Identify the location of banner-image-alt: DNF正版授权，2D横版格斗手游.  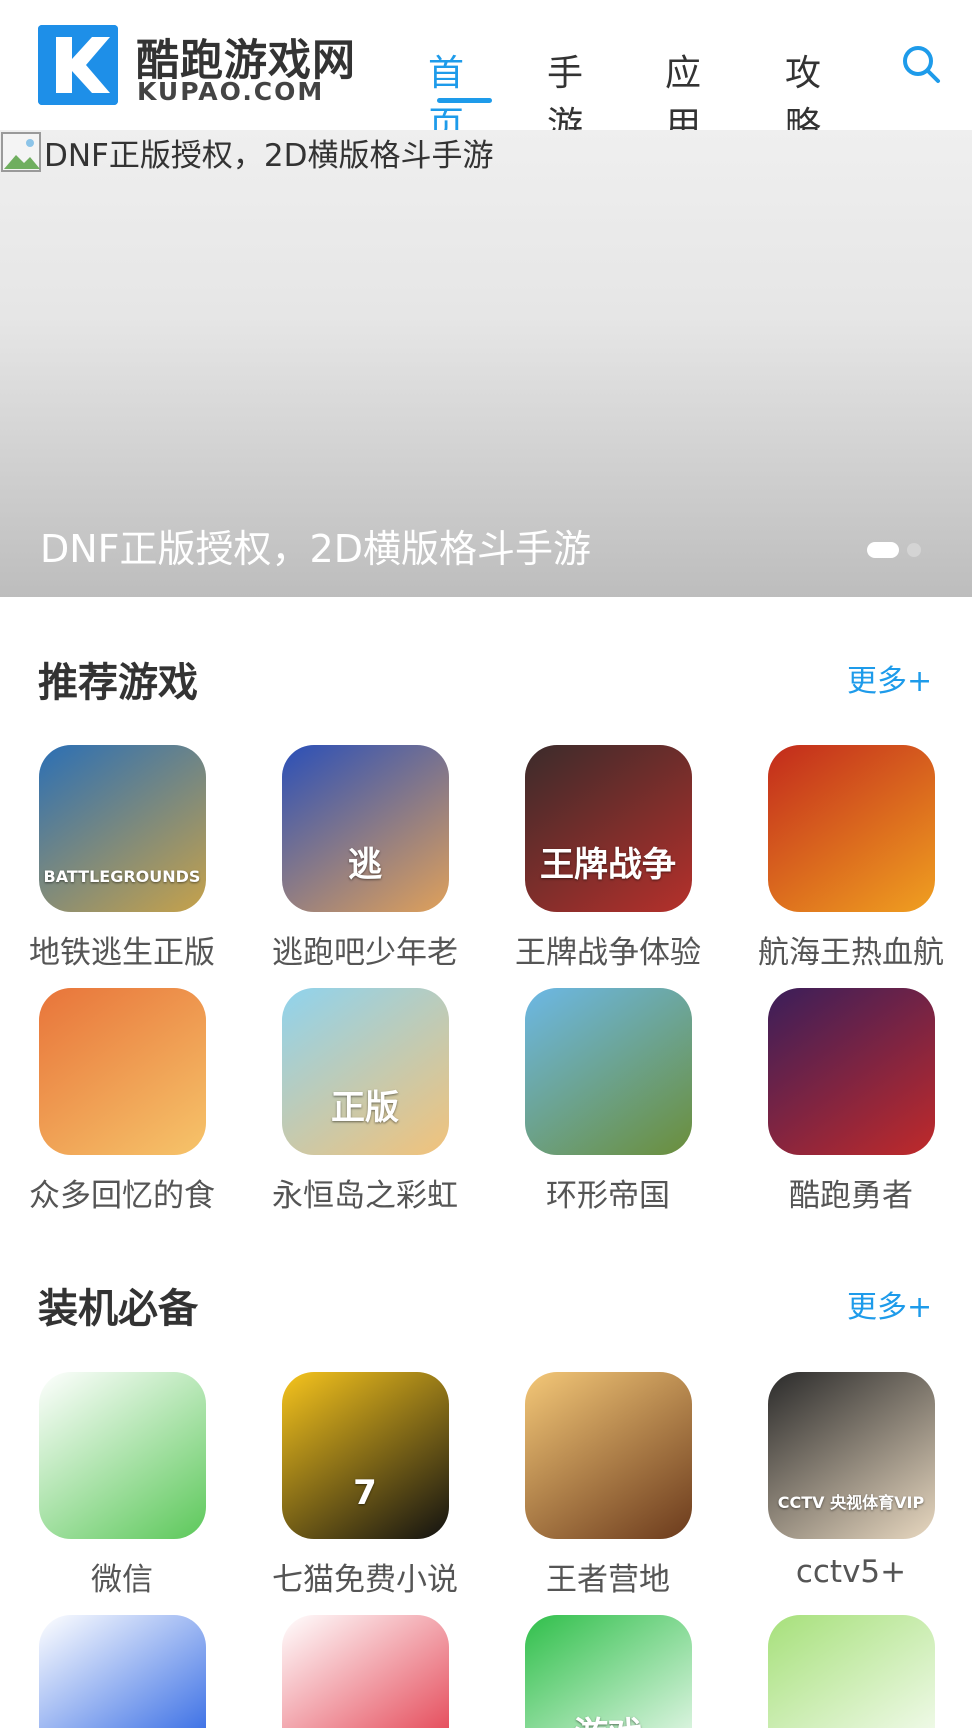
(269, 156).